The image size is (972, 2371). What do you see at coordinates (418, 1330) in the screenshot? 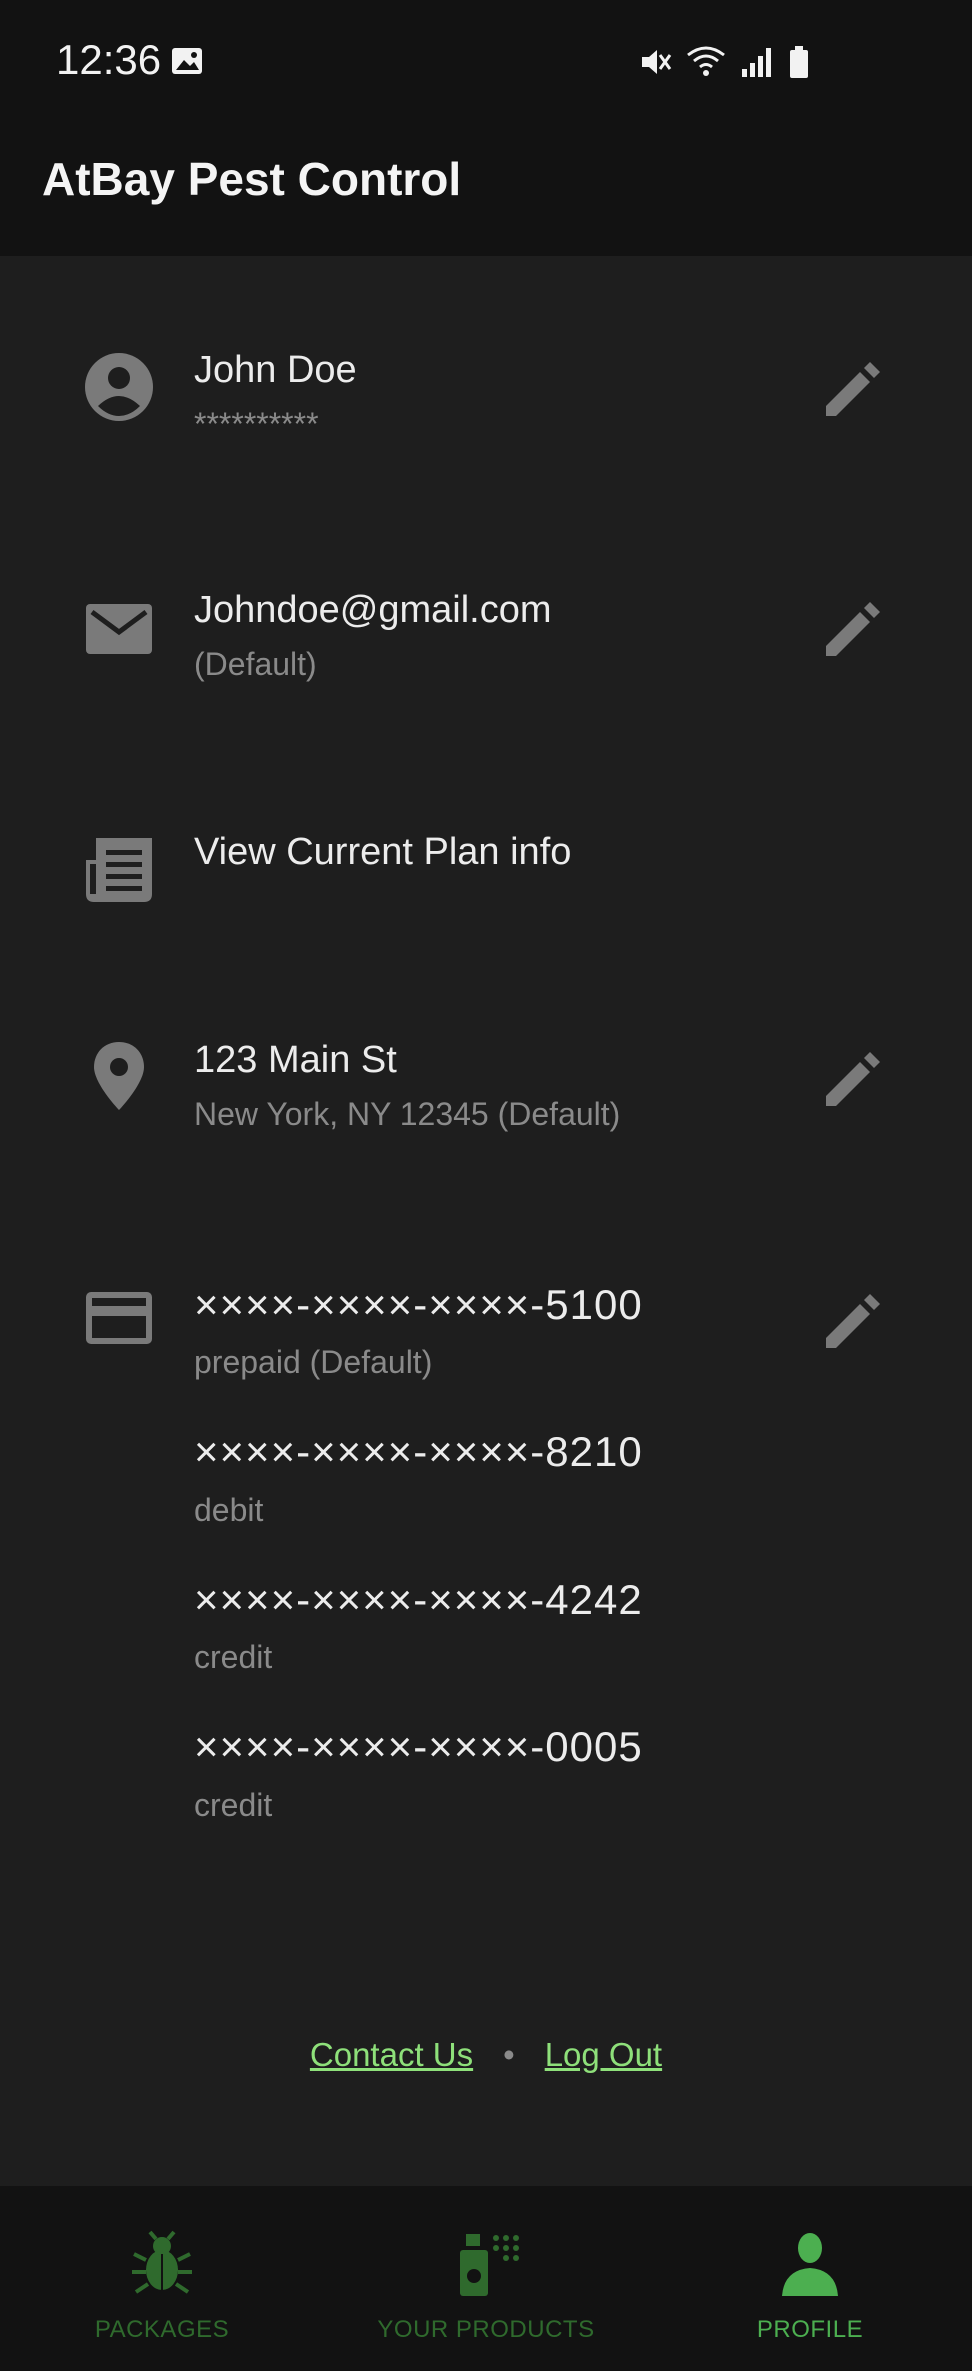
I see `card-item: ××××-××××-××××-5100 prepaid (Default)` at bounding box center [418, 1330].